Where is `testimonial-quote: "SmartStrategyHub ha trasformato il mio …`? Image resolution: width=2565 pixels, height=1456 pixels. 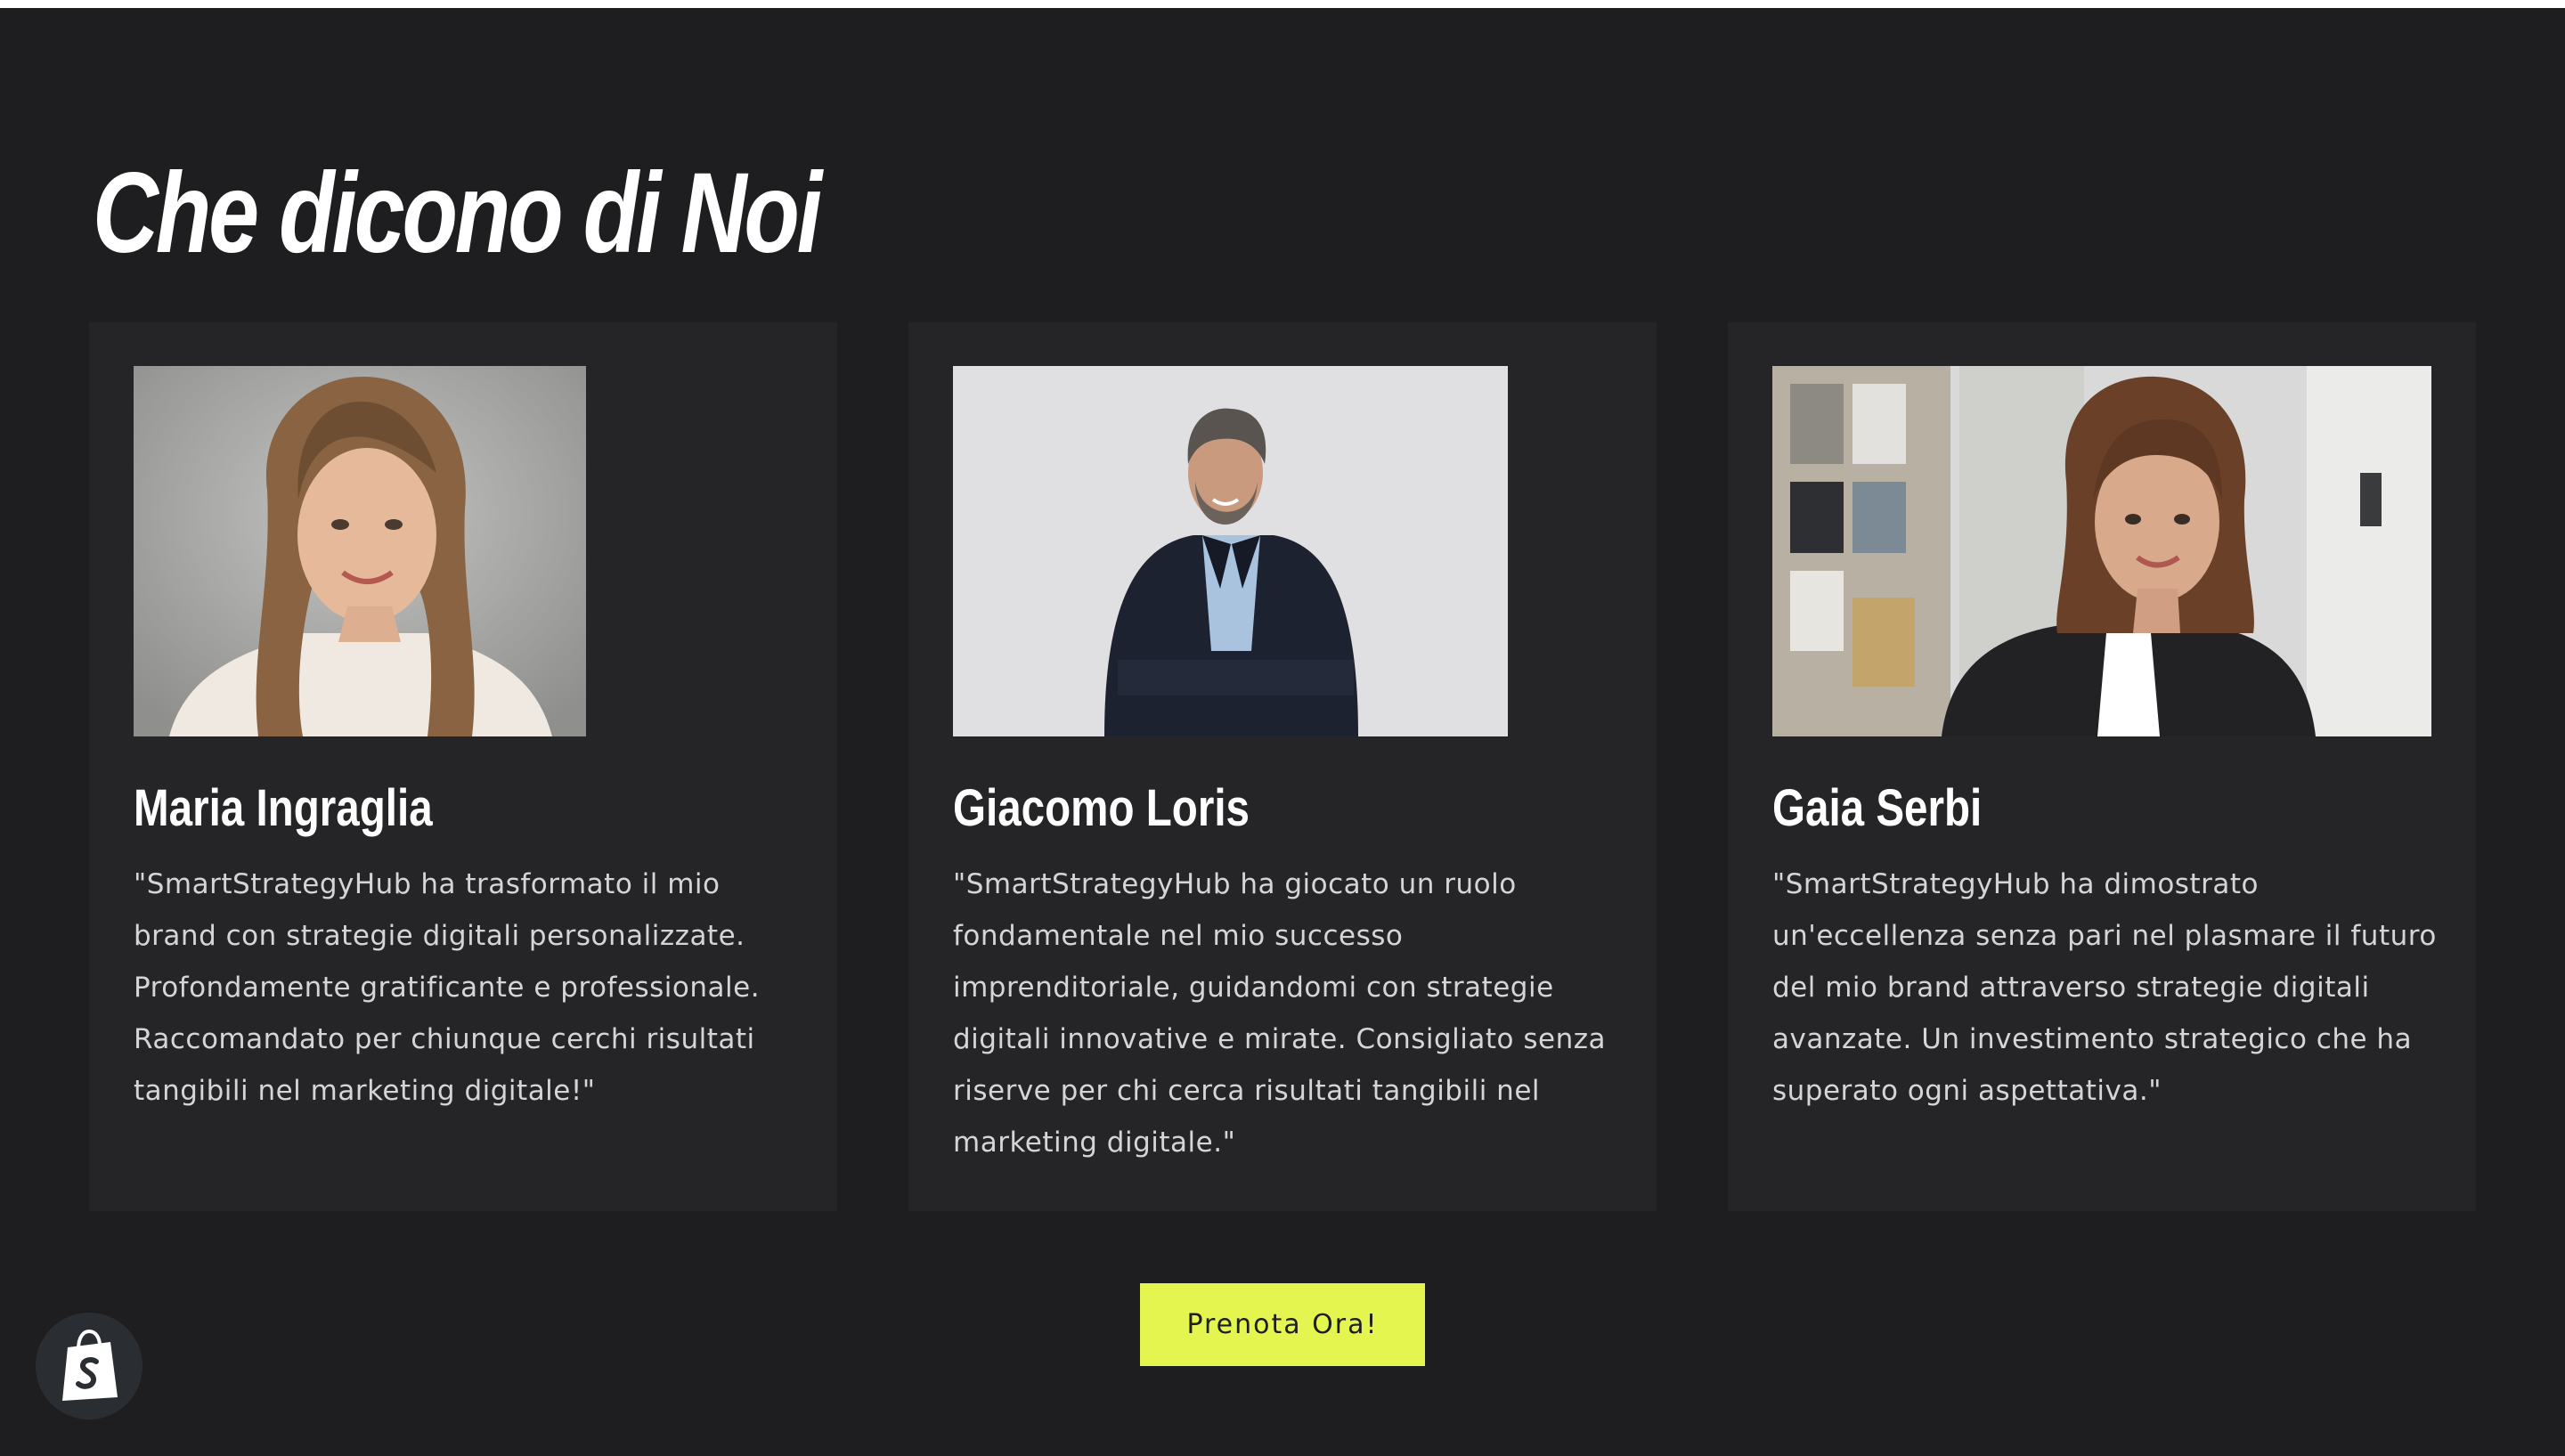
testimonial-quote: "SmartStrategyHub ha trasformato il mio … is located at coordinates (447, 987).